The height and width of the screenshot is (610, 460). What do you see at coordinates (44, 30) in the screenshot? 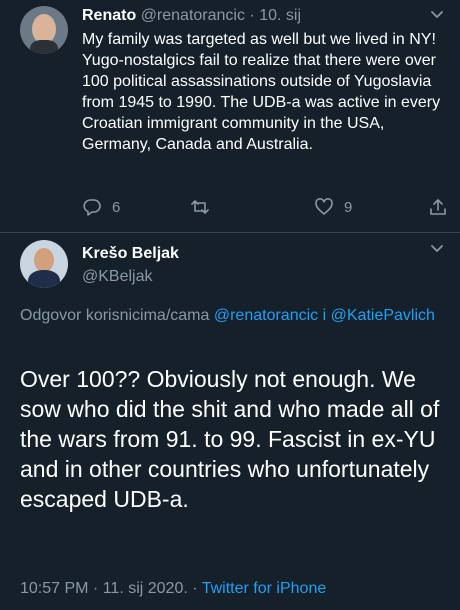
I see `avatar-renato` at bounding box center [44, 30].